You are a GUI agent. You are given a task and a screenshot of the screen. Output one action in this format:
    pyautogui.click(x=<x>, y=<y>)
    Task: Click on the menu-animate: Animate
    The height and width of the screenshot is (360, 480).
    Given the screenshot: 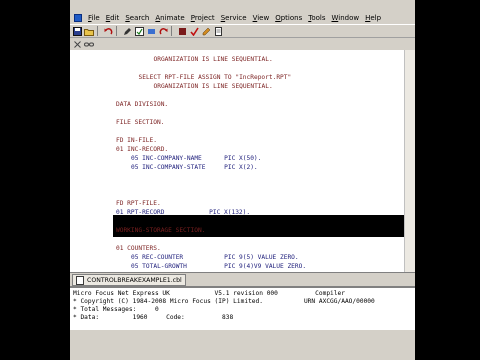 What is the action you would take?
    pyautogui.click(x=169, y=18)
    